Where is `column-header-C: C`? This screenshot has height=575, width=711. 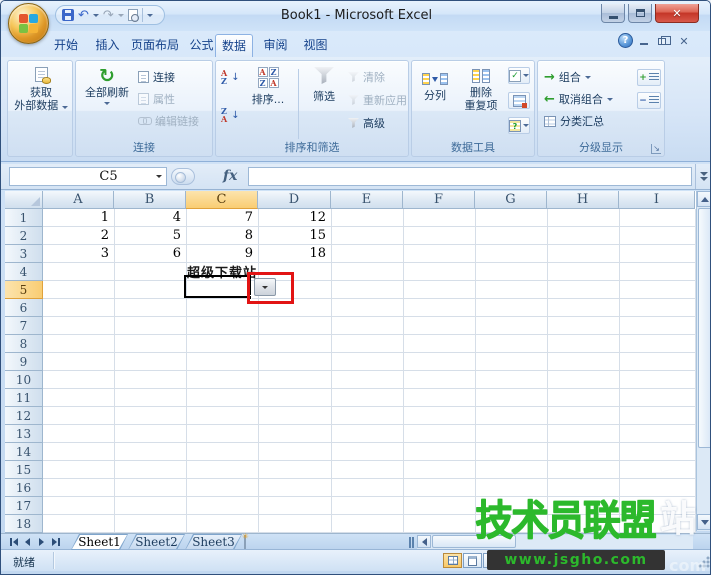 column-header-C: C is located at coordinates (222, 200).